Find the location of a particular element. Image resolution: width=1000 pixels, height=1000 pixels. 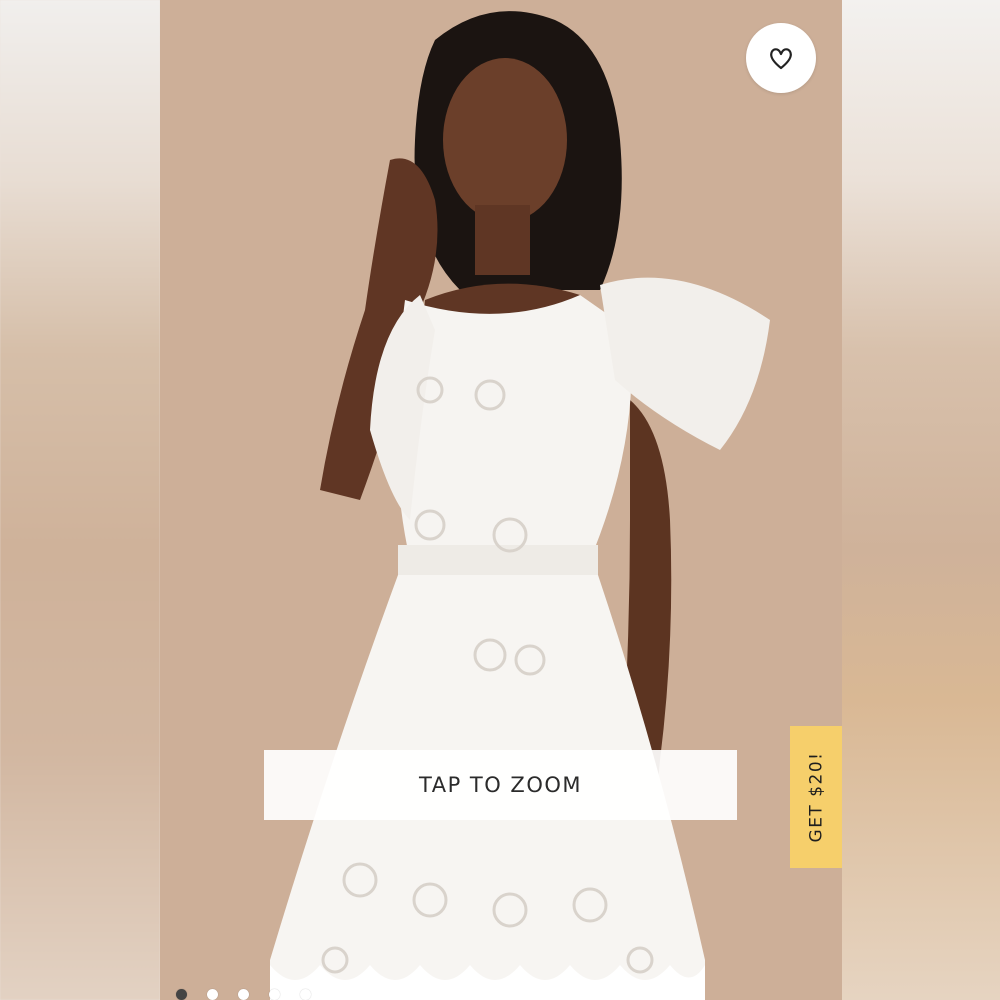

tap-to-zoom-button: TAP TO ZOOM is located at coordinates (500, 785).